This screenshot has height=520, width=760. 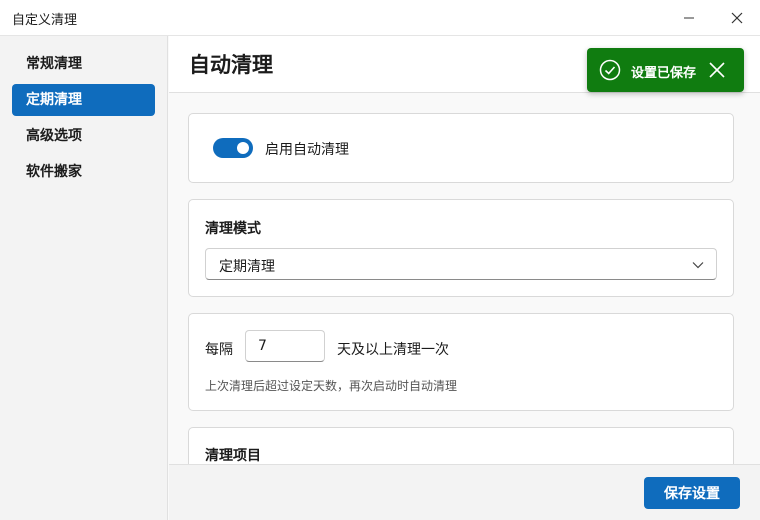 What do you see at coordinates (83, 136) in the screenshot?
I see `sidebar-item-advanced-options: 高级选项` at bounding box center [83, 136].